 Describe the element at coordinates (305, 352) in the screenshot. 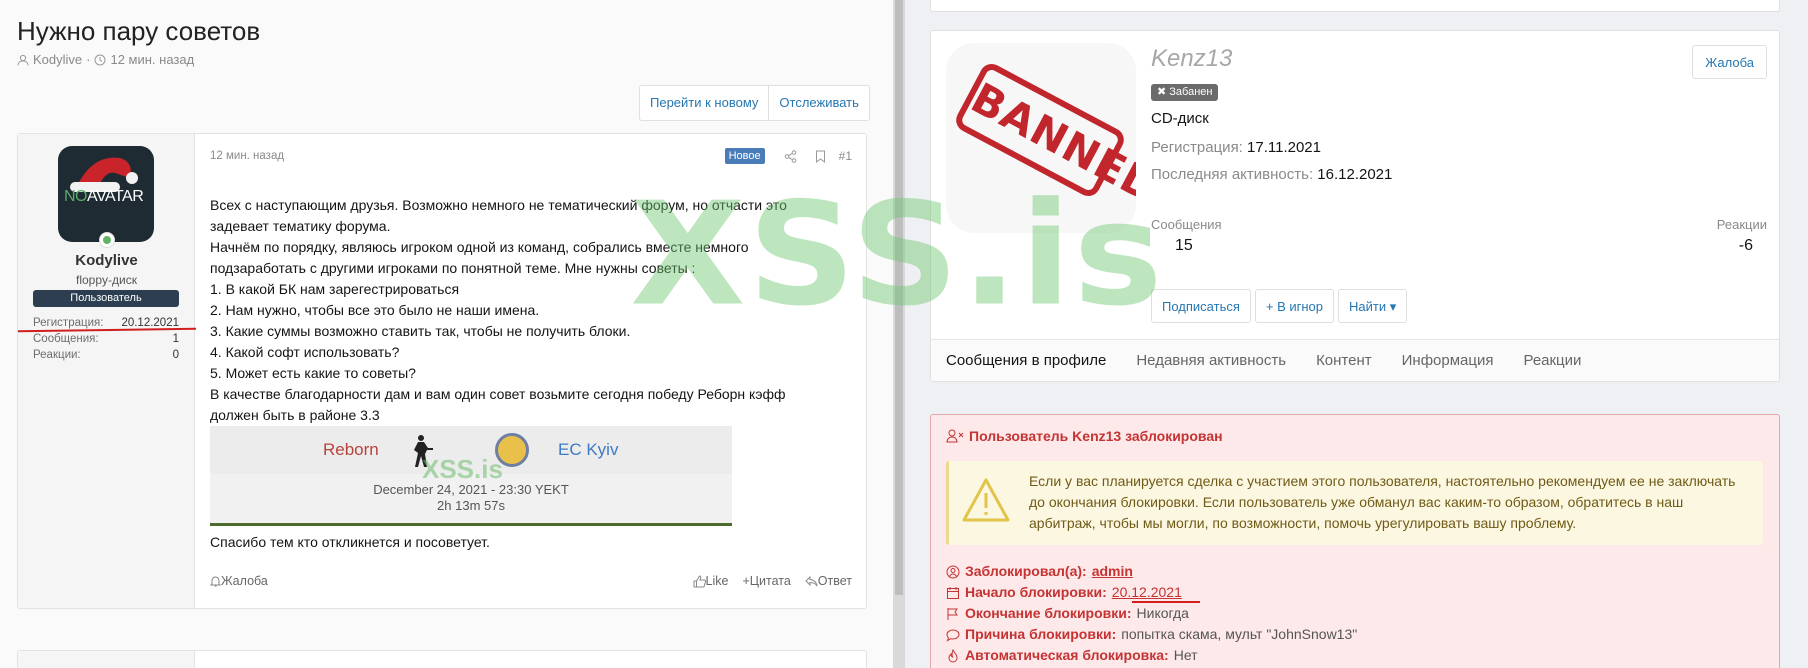

I see `post-line: 4. Какой софт использовать?` at that location.